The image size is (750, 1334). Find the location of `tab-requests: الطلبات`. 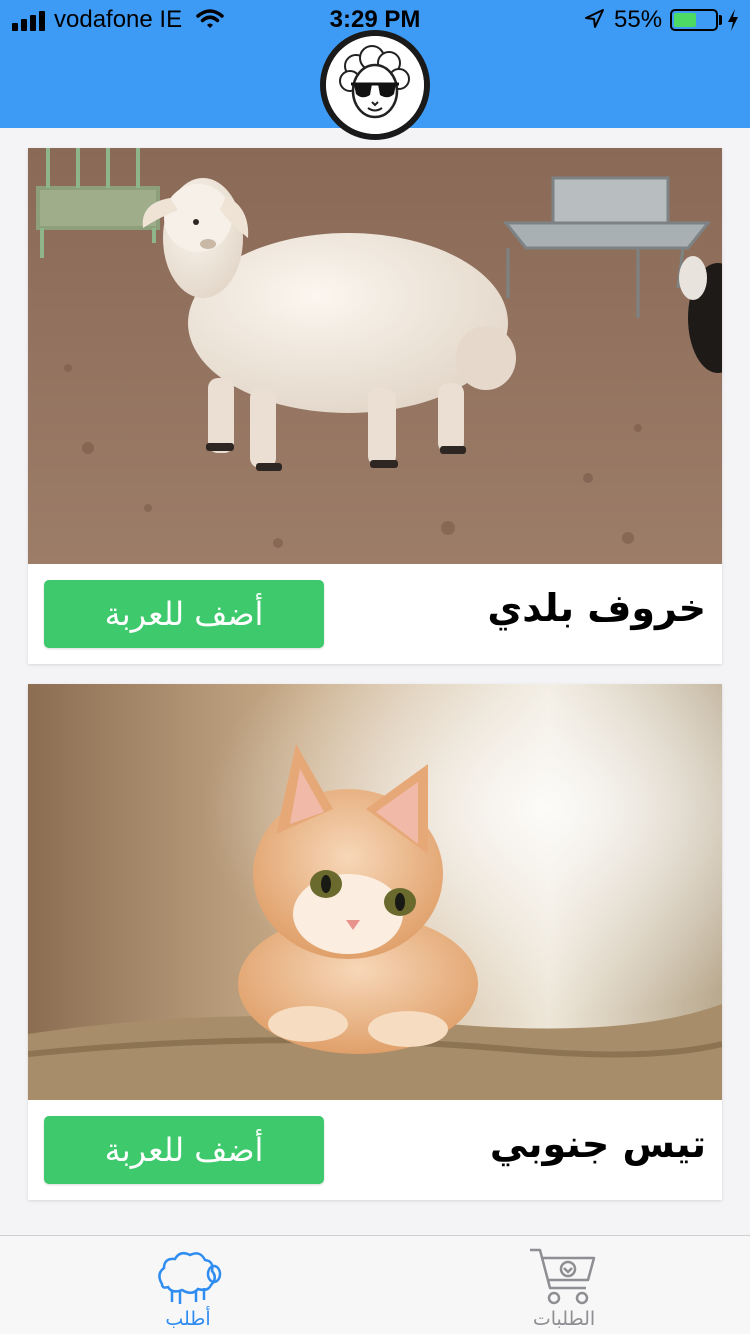

tab-requests: الطلبات is located at coordinates (564, 1285).